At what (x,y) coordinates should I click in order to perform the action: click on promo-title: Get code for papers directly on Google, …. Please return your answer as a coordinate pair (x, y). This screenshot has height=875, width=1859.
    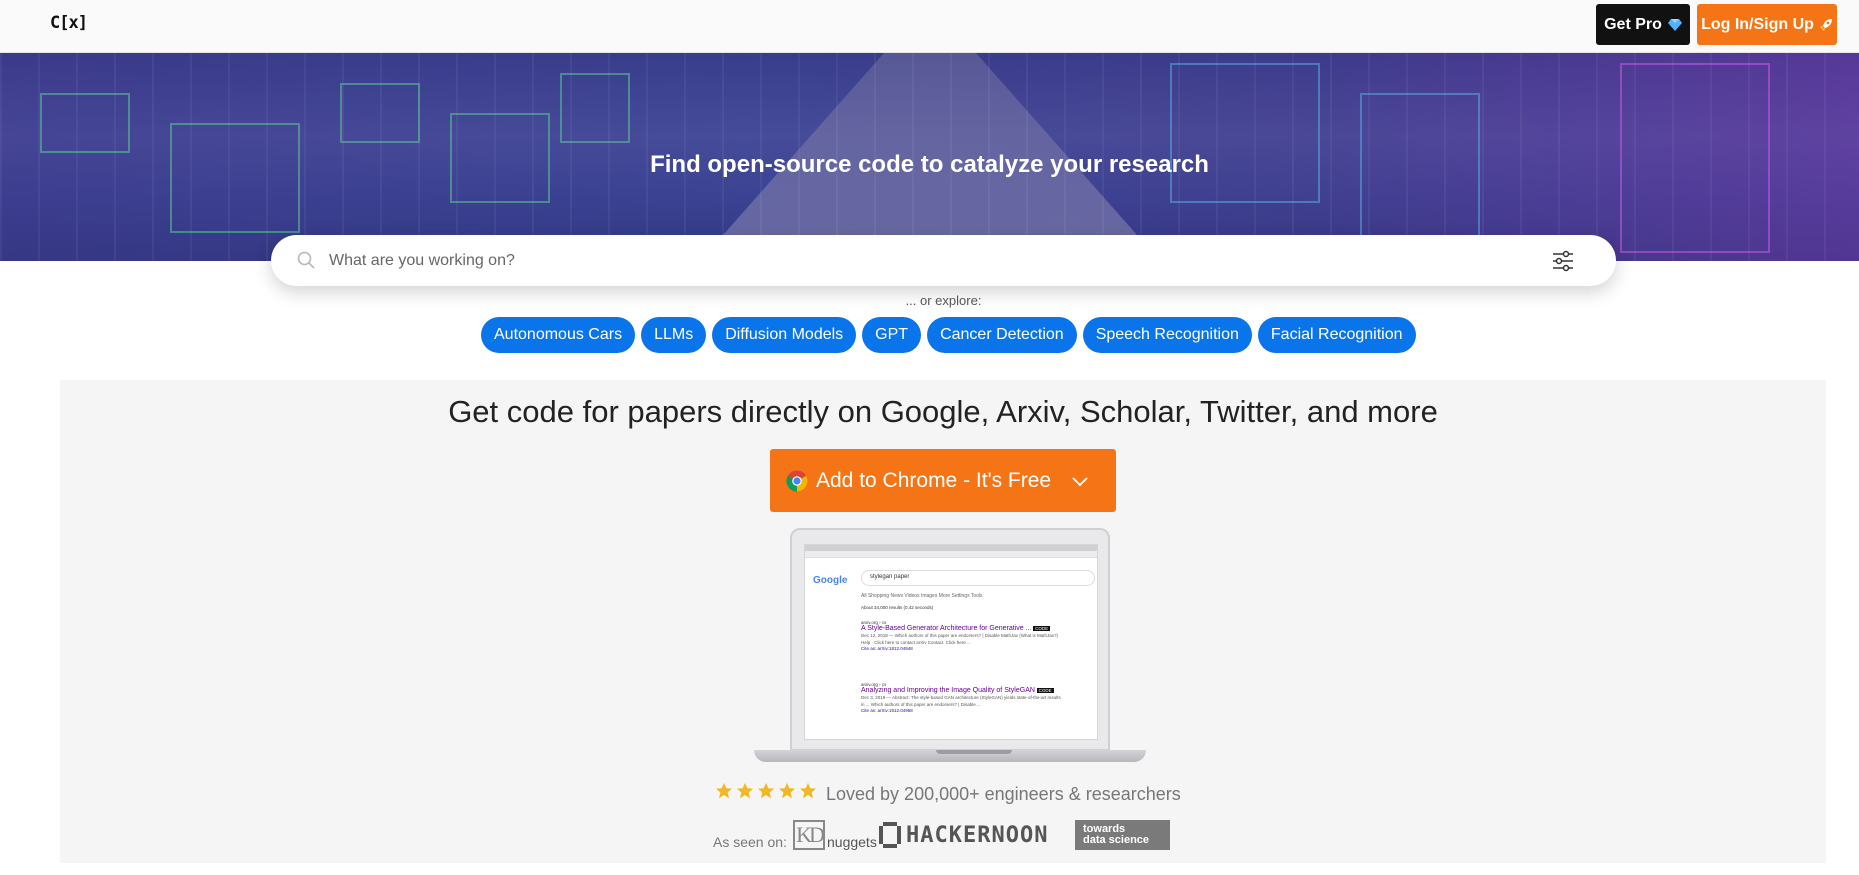
    Looking at the image, I should click on (943, 411).